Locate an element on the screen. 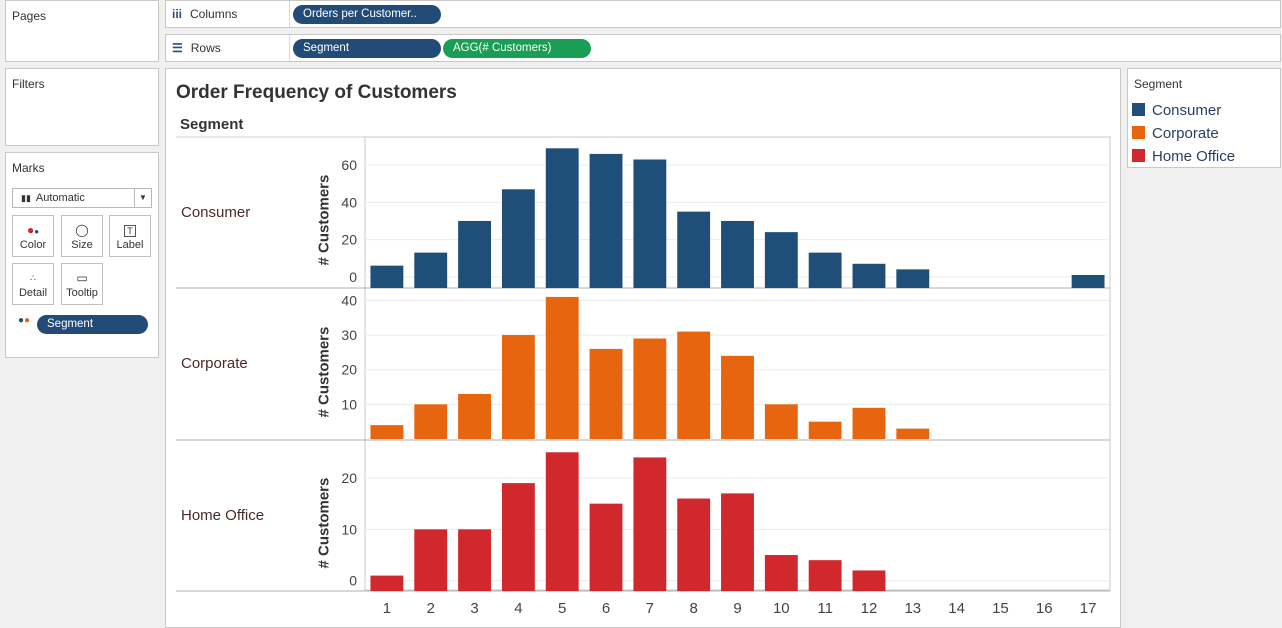  x-tick-label: 8 is located at coordinates (694, 608).